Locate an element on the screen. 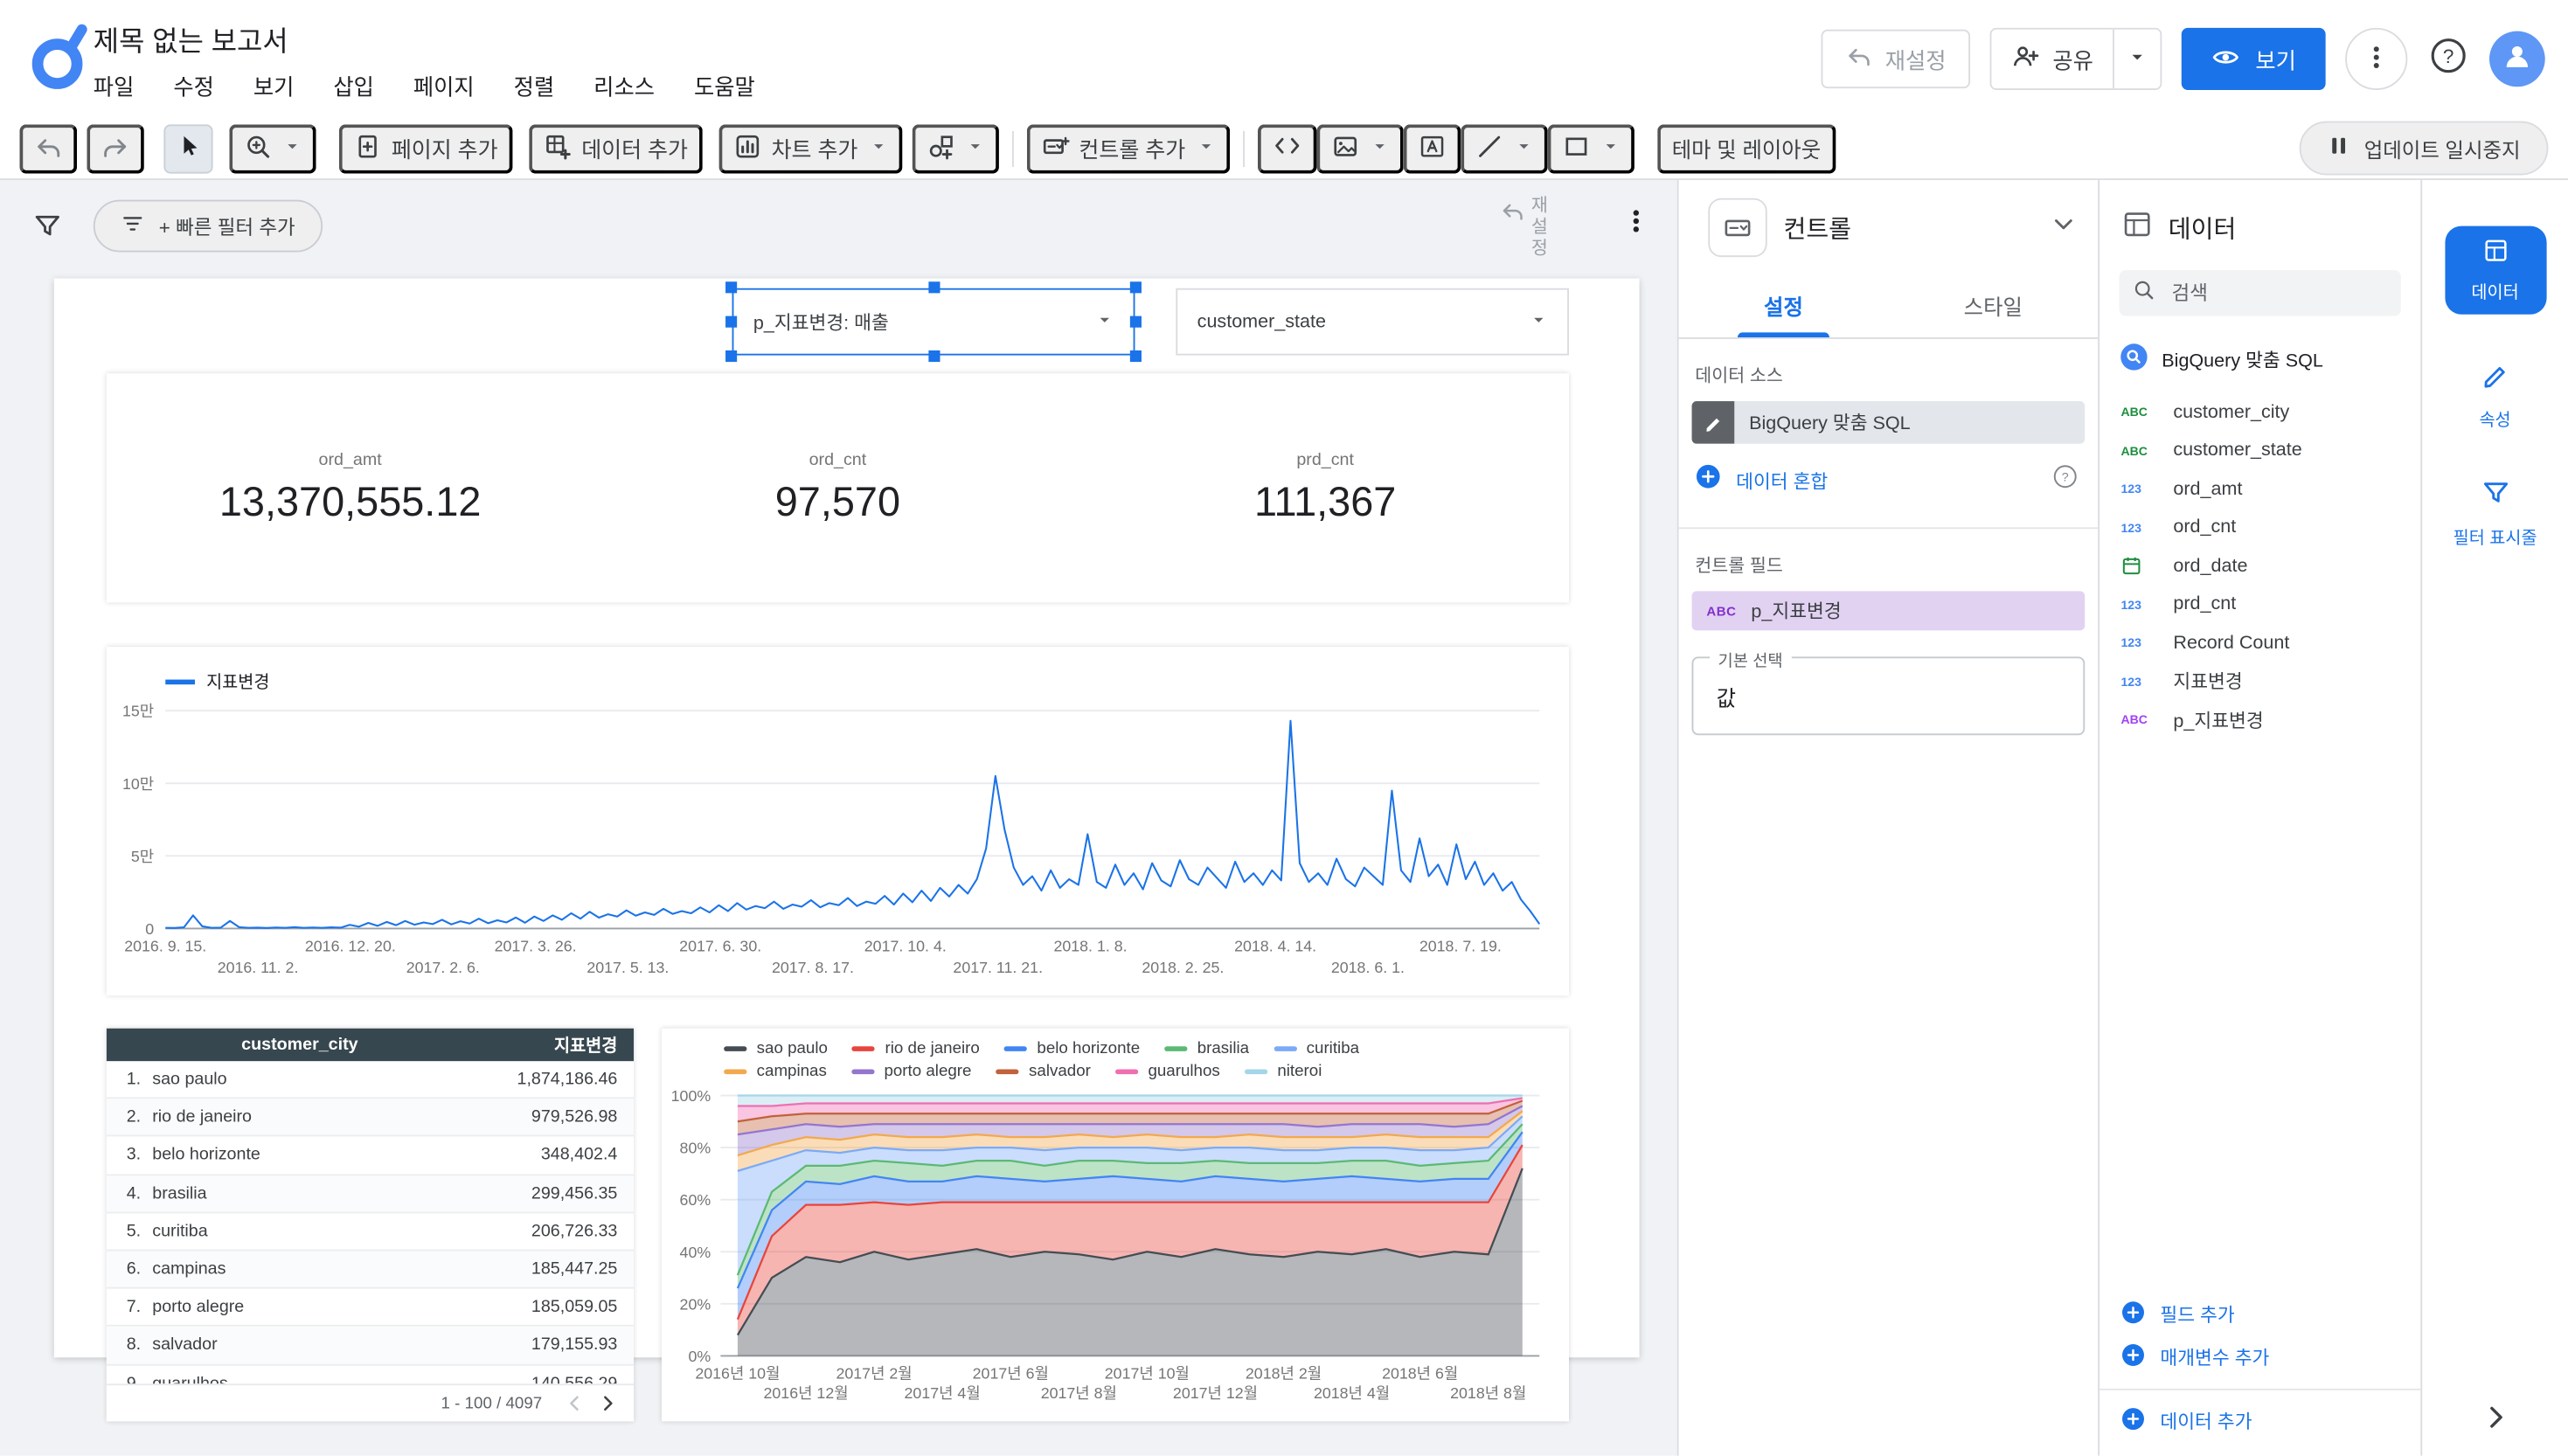 This screenshot has height=1456, width=2568. table-row: 6. campinas 185,447.25 is located at coordinates (370, 1270).